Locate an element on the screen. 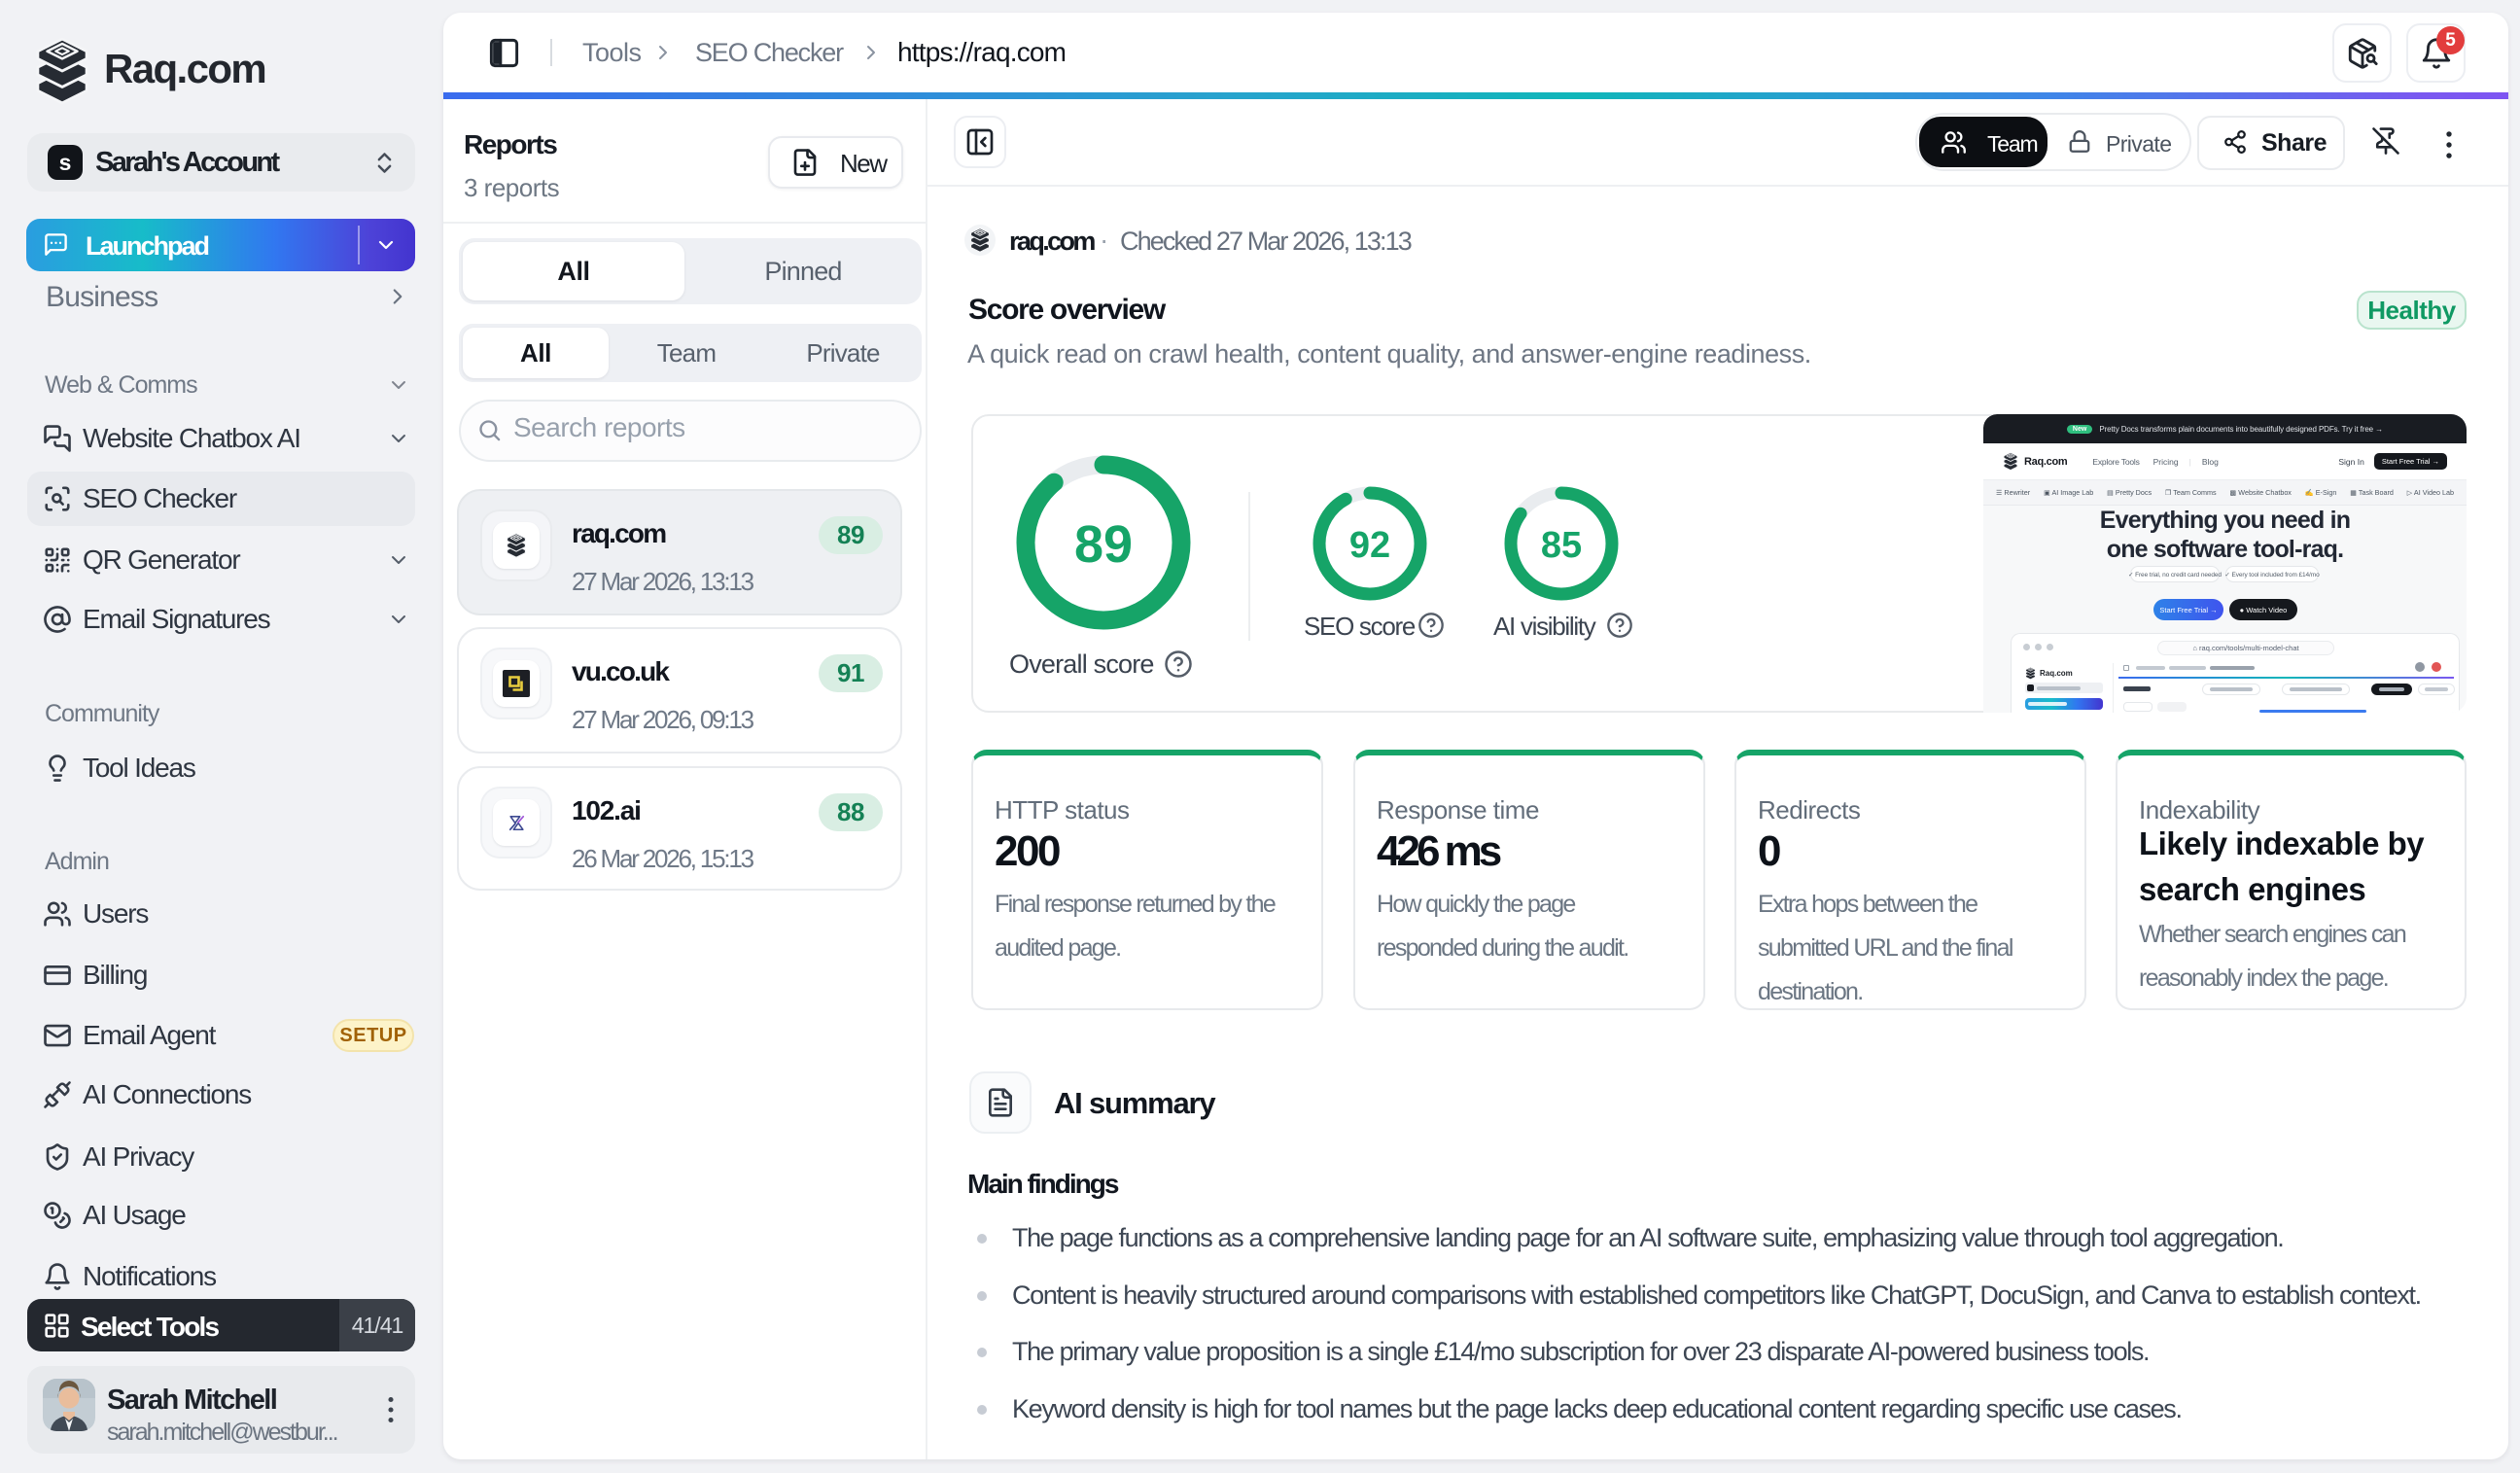 Image resolution: width=2520 pixels, height=1473 pixels. svg-text: 85 is located at coordinates (1561, 545).